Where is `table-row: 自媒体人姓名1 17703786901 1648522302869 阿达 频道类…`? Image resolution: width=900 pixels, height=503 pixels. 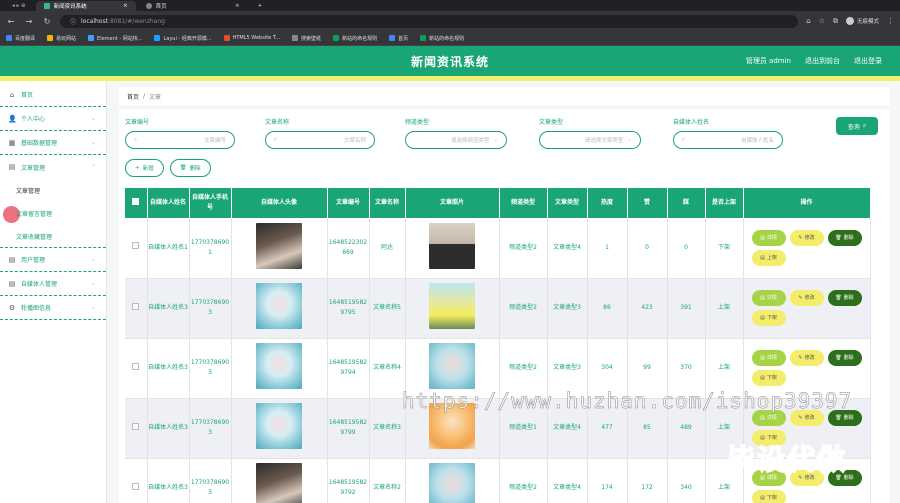 table-row: 自媒体人姓名1 17703786901 1648522302869 阿达 频道类… is located at coordinates (498, 248).